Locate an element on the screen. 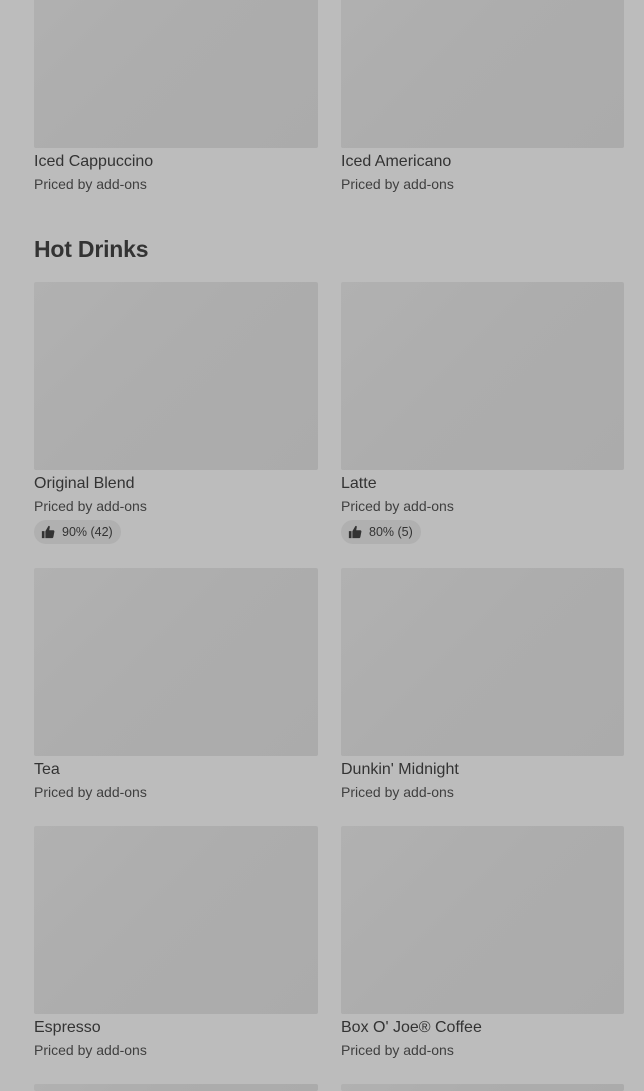 The width and height of the screenshot is (644, 1091). menu-item-card: Latte Priced by add-ons 80% (5) is located at coordinates (482, 413).